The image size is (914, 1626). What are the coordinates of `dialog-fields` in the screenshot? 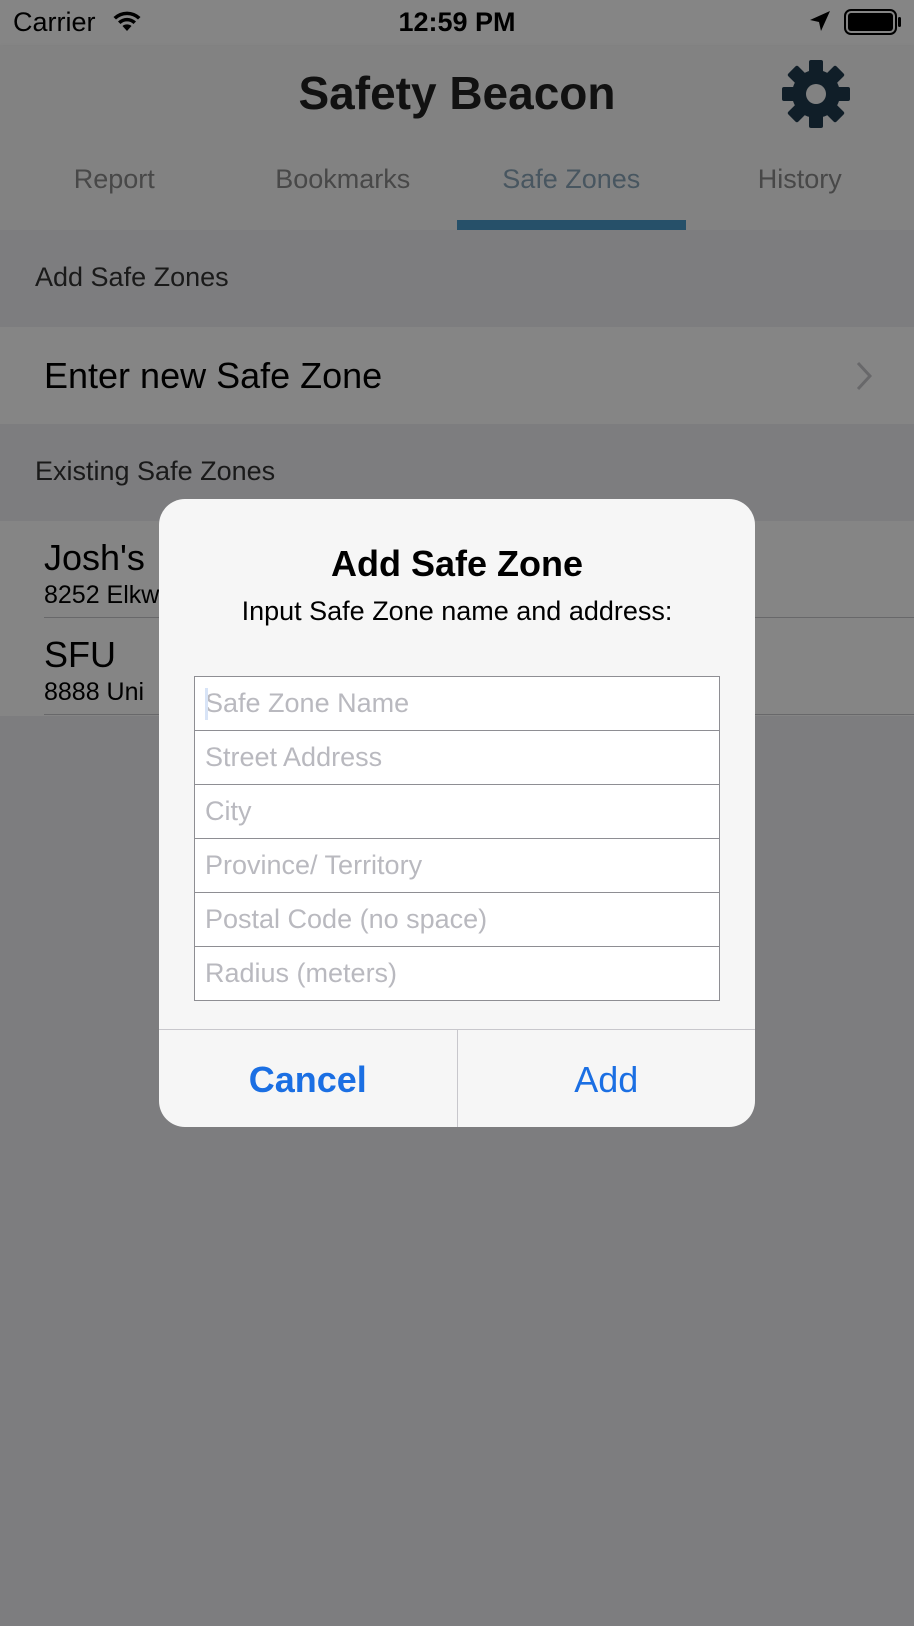 It's located at (457, 838).